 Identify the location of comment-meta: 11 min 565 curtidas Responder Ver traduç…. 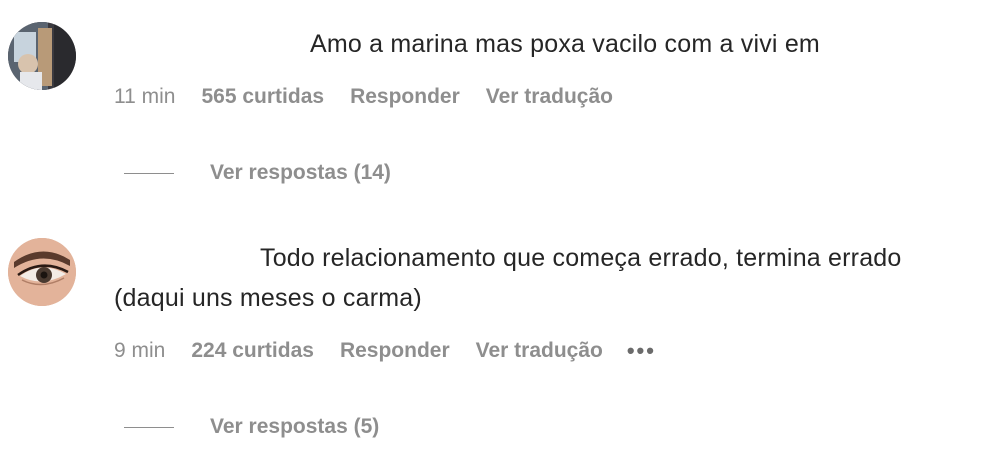
(375, 97).